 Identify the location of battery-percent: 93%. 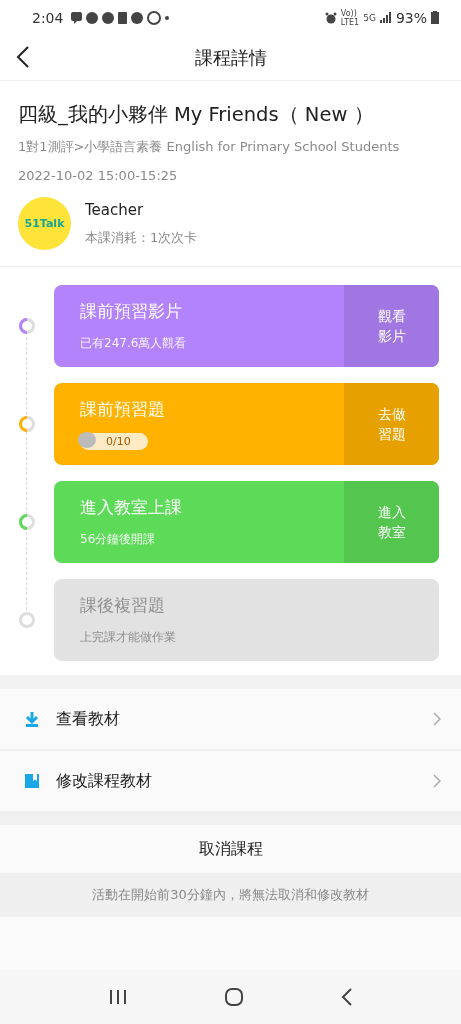
(411, 17).